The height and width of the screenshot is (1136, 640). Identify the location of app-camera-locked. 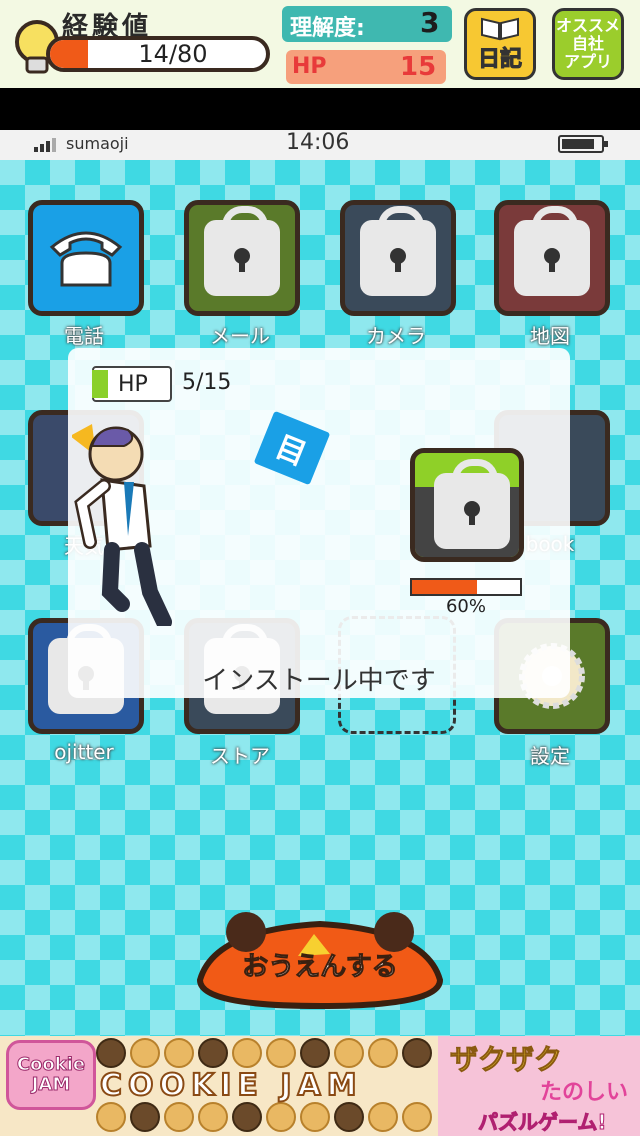
(398, 258).